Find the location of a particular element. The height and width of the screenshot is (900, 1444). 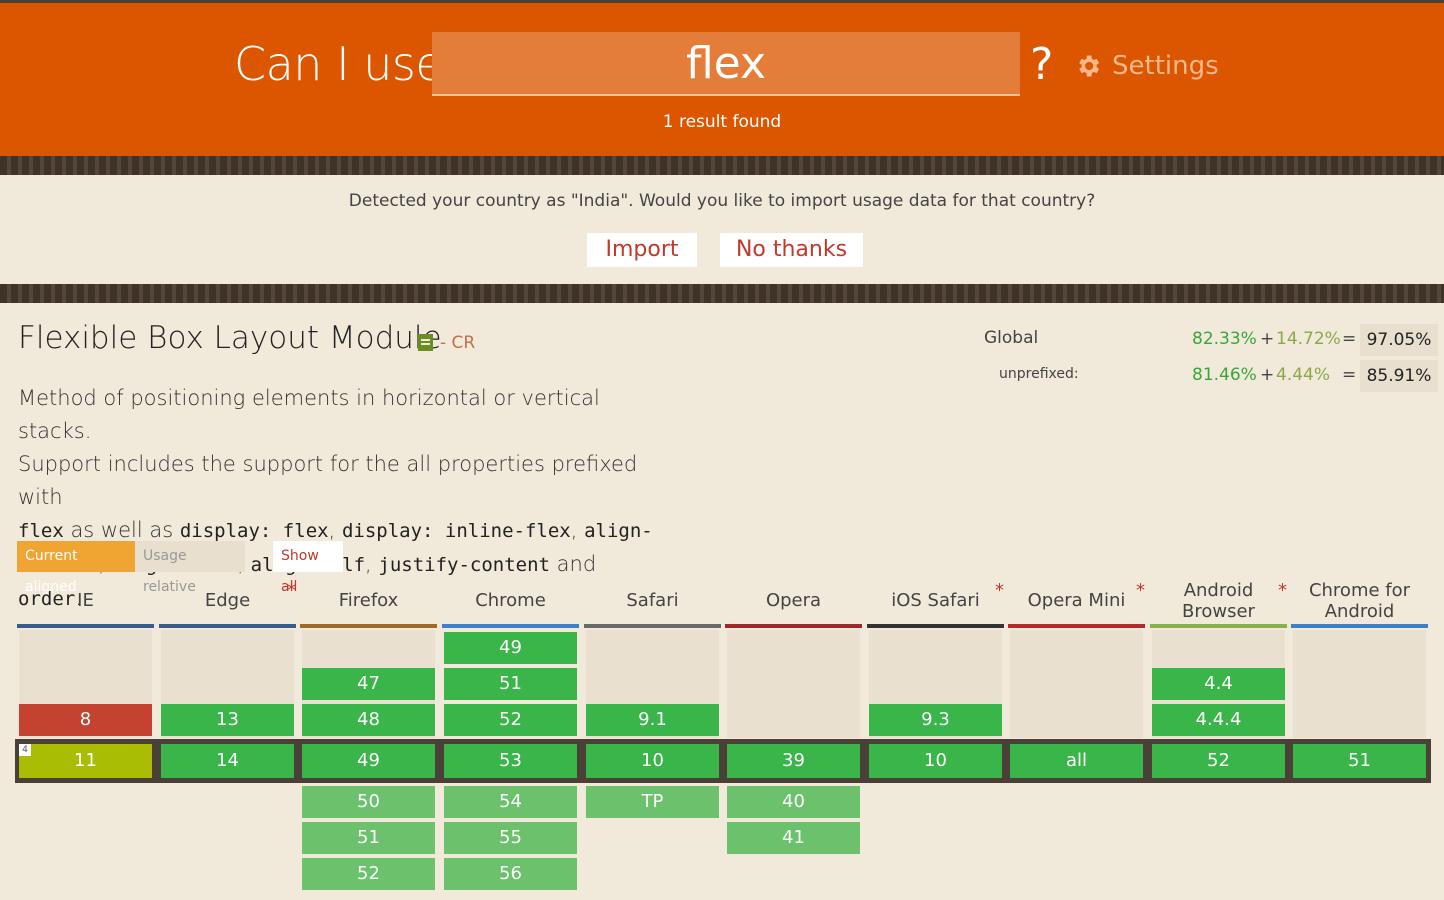

version-cell-firefox-current: 49 is located at coordinates (368, 761).